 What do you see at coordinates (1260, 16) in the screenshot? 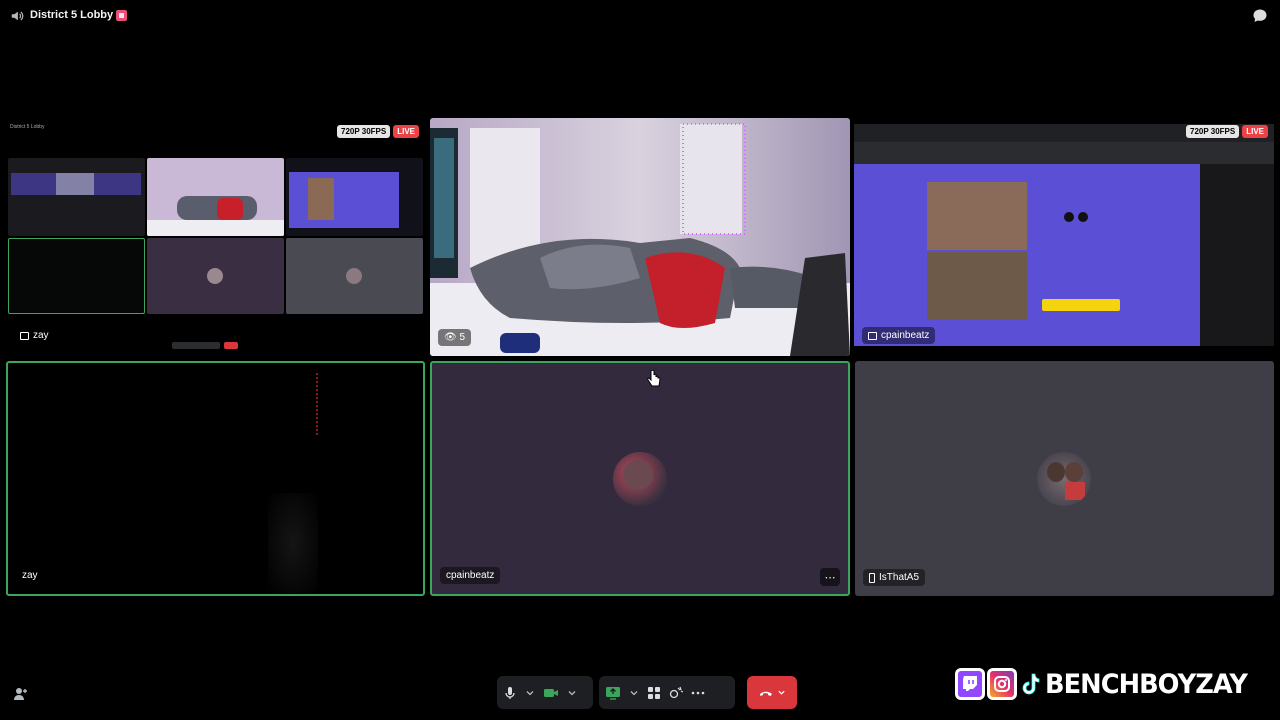
I see `chat-bubble-icon` at bounding box center [1260, 16].